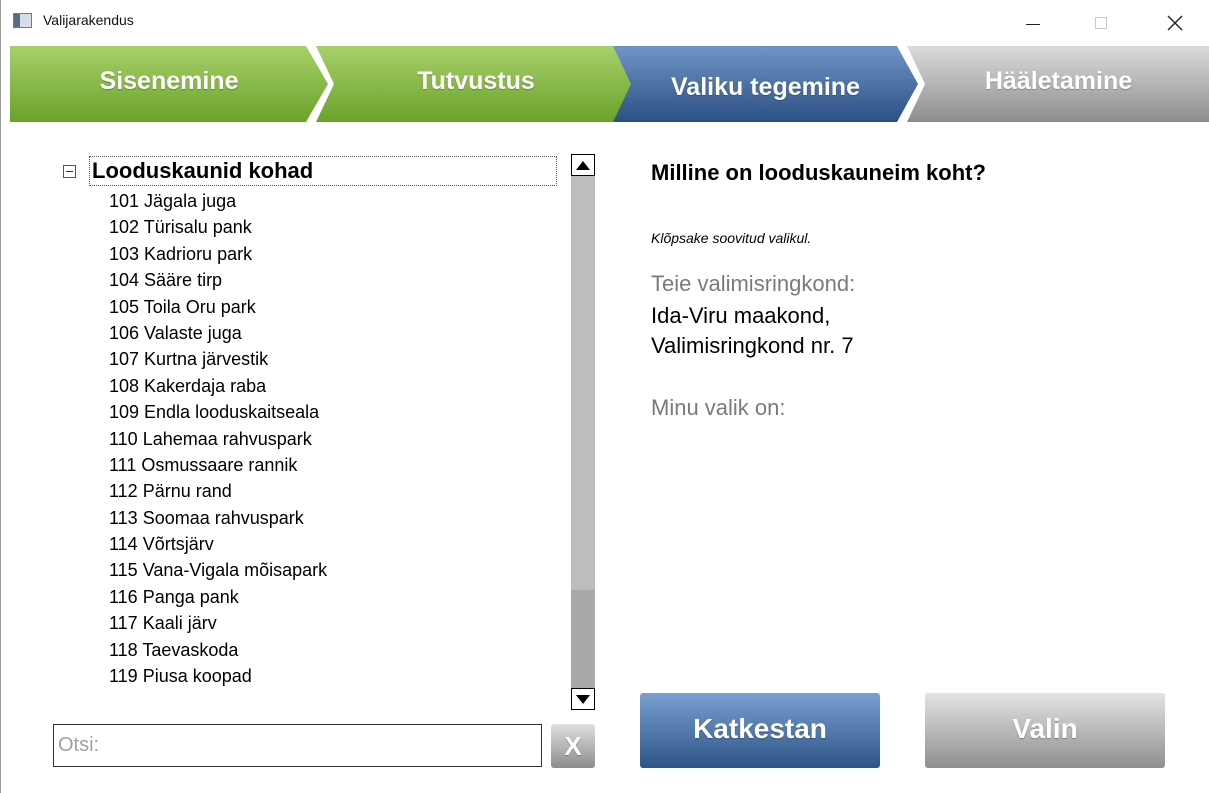  I want to click on step-label: Hääletamine, so click(1058, 80).